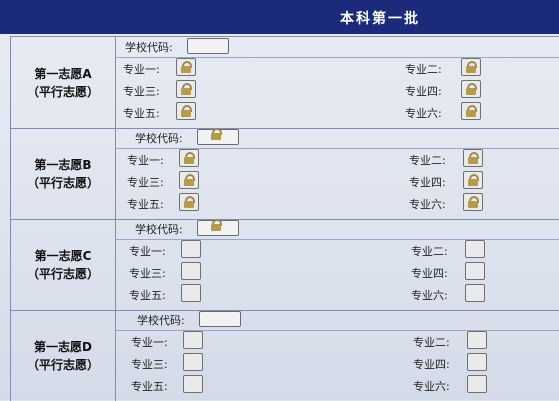 The image size is (559, 401). I want to click on choice-title: 第一志愿D, so click(63, 346).